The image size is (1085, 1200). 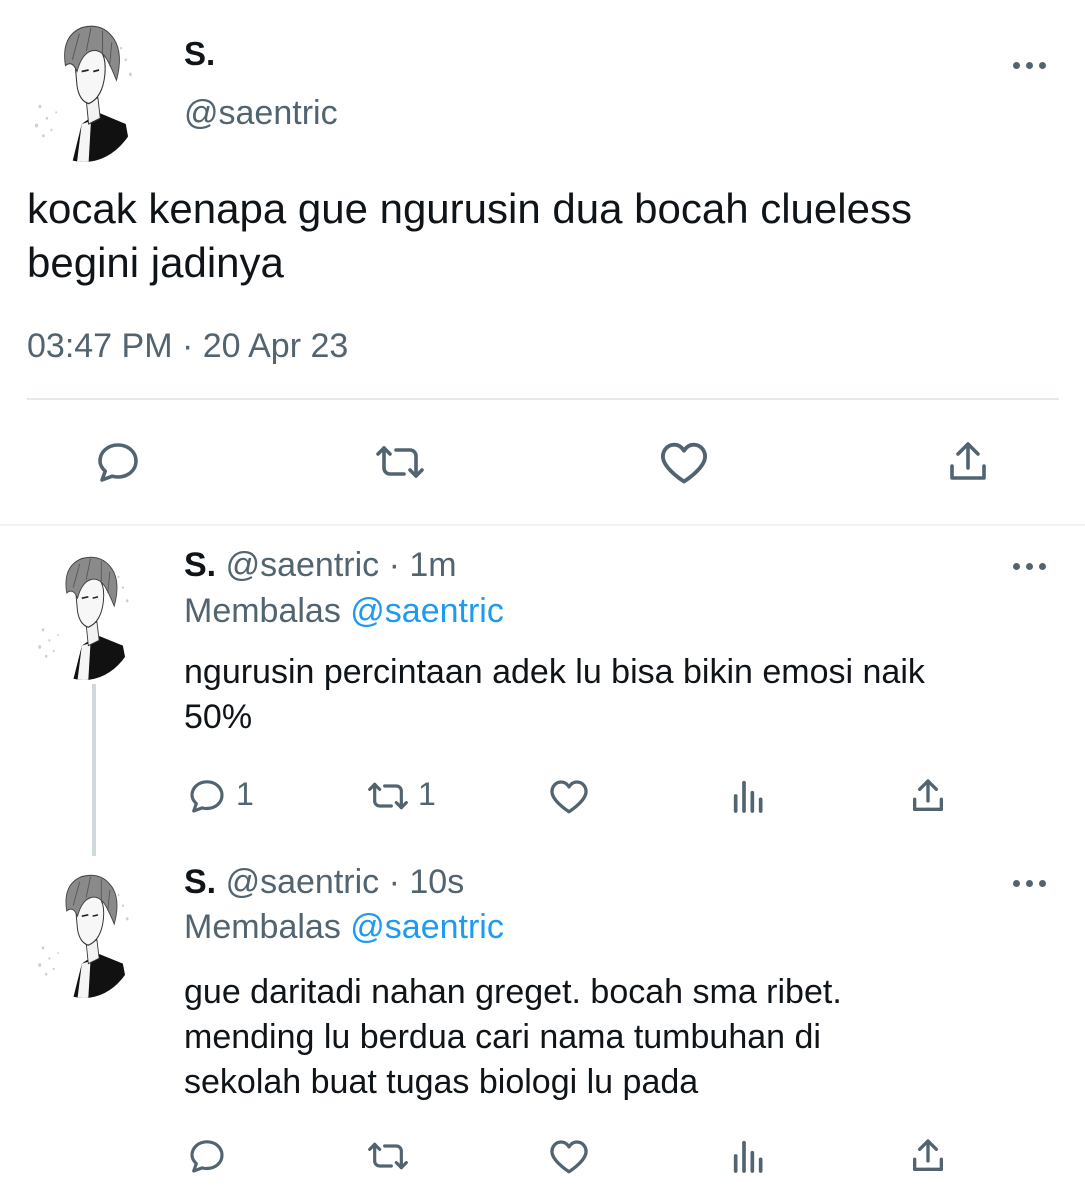 I want to click on reply-text-line: mending lu berdua cari nama tumbuhan di, so click(x=502, y=1037).